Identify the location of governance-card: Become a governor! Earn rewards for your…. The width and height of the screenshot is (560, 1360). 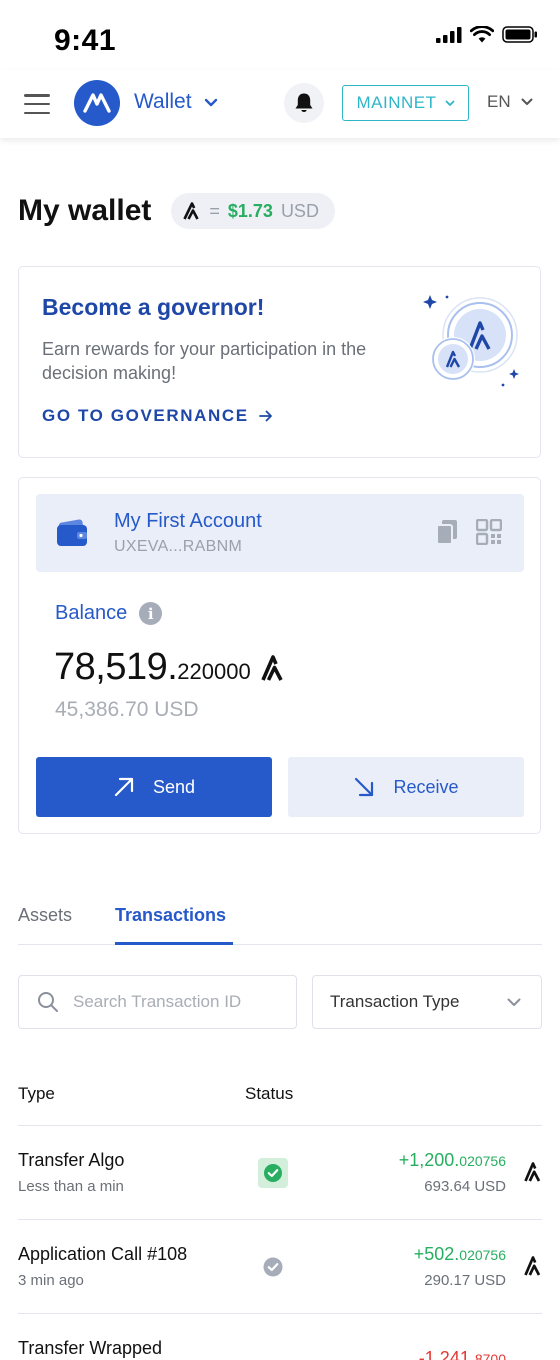
(279, 362).